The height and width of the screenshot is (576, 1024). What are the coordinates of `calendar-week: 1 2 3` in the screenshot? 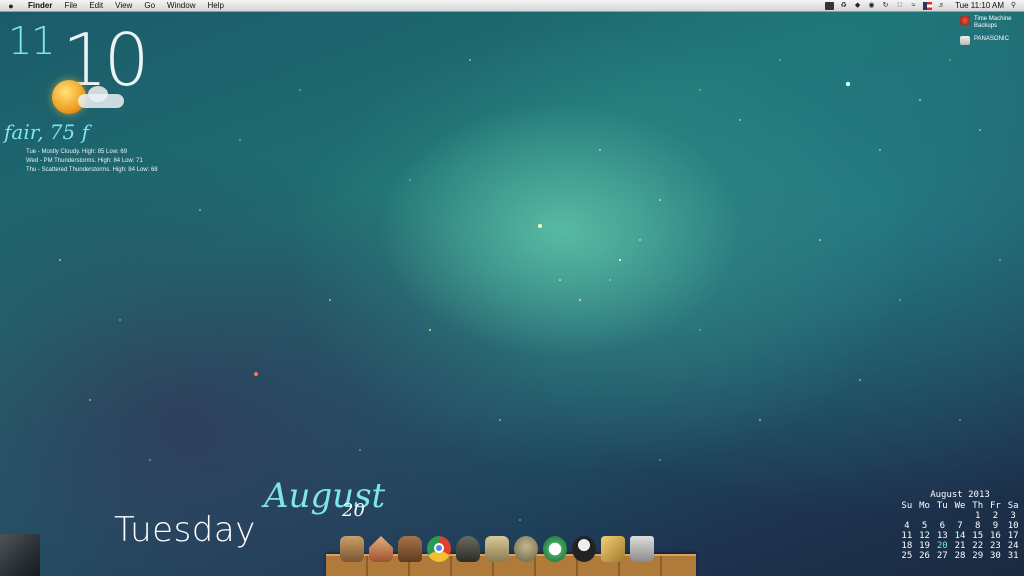 It's located at (960, 516).